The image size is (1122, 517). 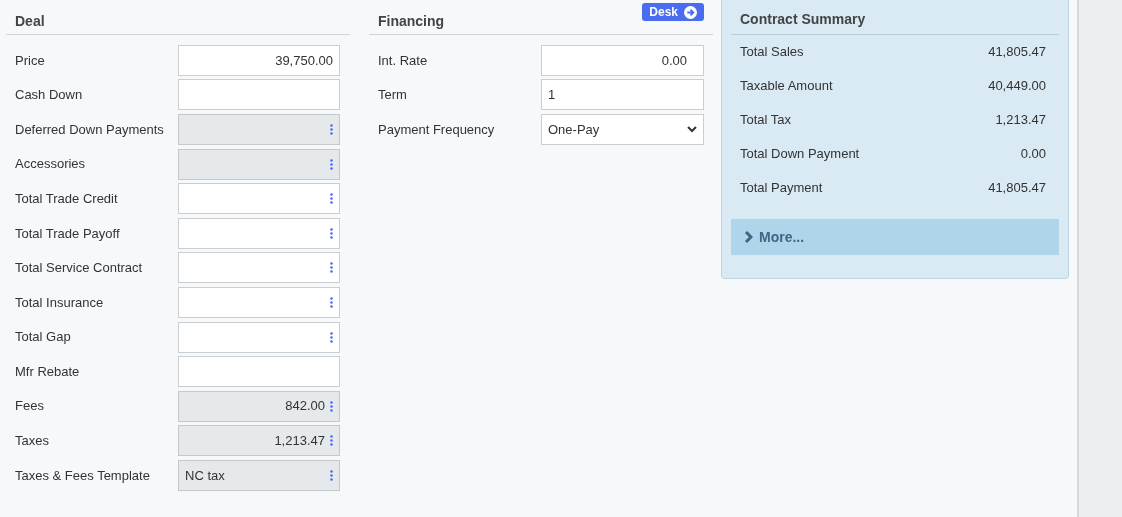 What do you see at coordinates (79, 268) in the screenshot?
I see `field-label: Total Service Contract` at bounding box center [79, 268].